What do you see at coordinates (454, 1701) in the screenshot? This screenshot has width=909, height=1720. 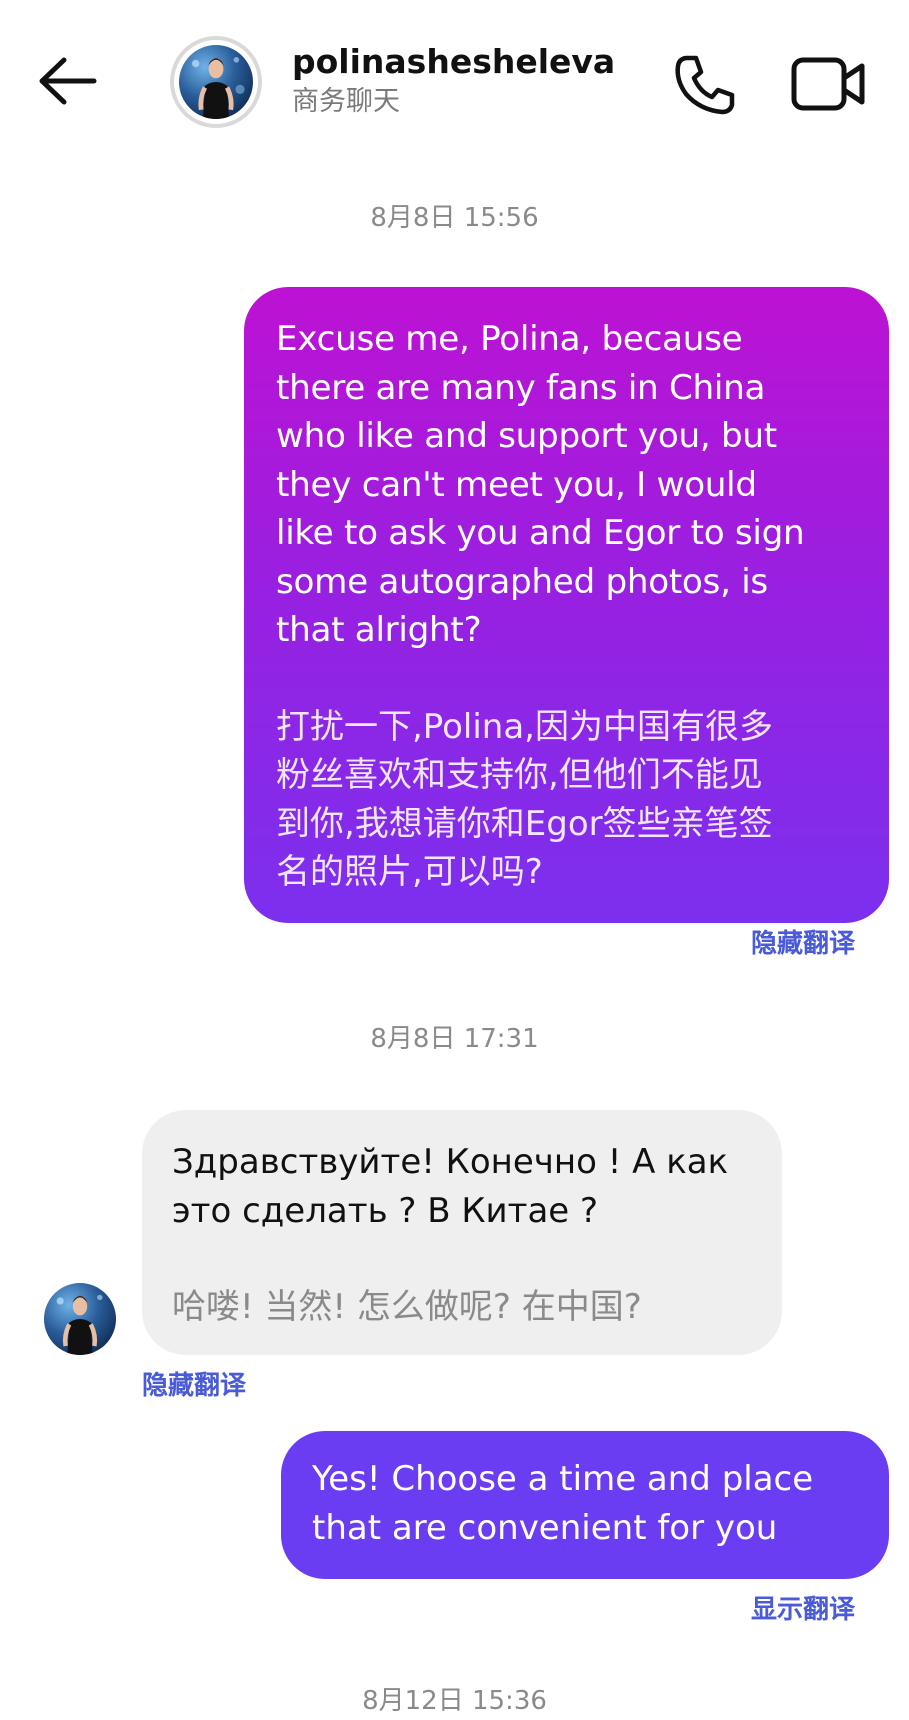 I see `timestamp: 8月12日 15:36` at bounding box center [454, 1701].